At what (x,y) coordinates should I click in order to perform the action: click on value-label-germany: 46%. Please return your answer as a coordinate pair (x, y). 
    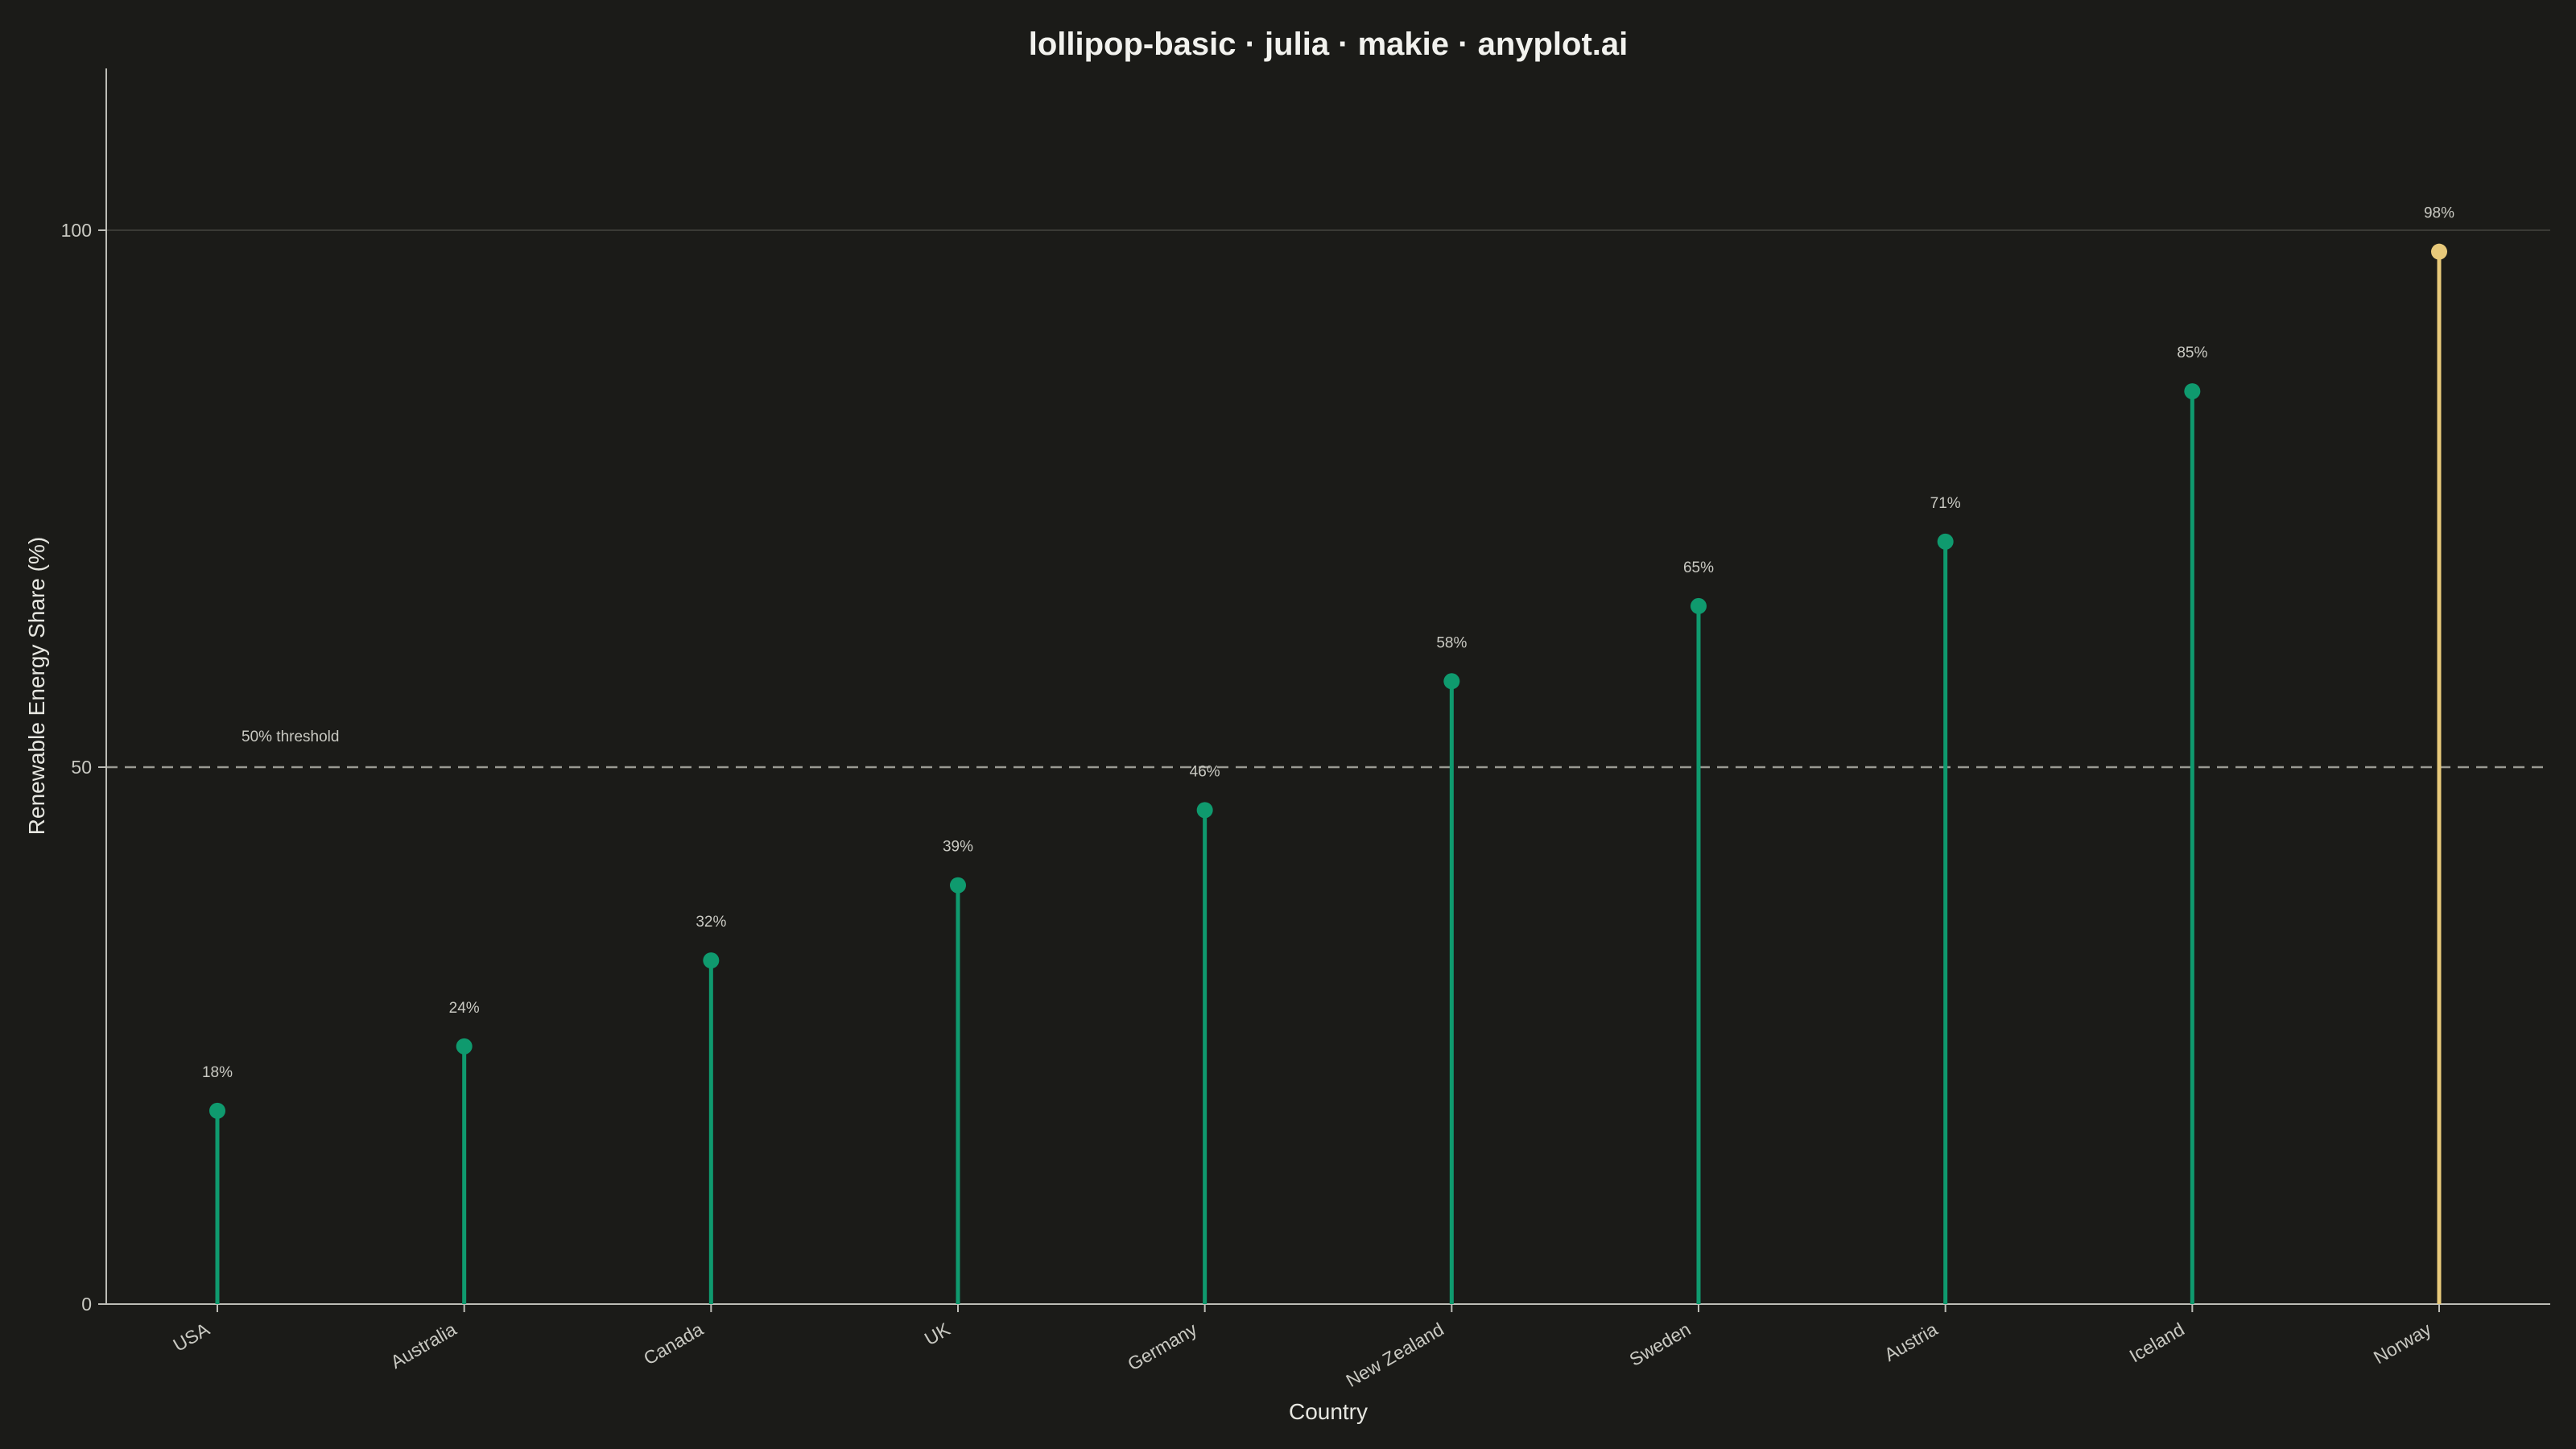
    Looking at the image, I should click on (1205, 771).